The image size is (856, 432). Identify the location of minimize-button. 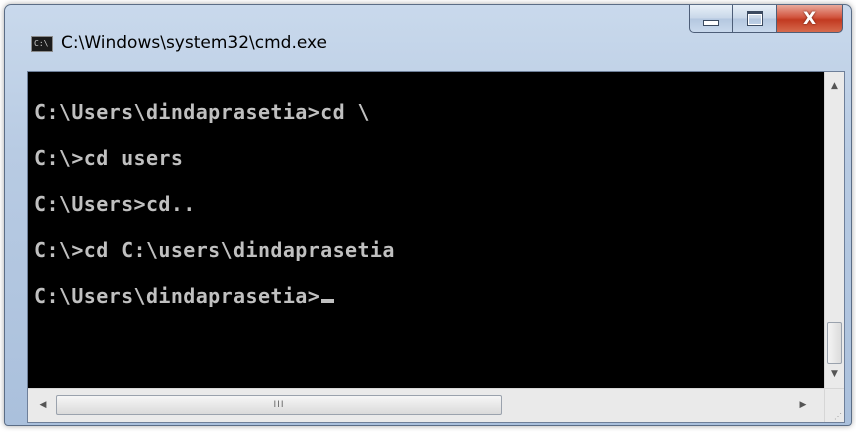
(711, 19).